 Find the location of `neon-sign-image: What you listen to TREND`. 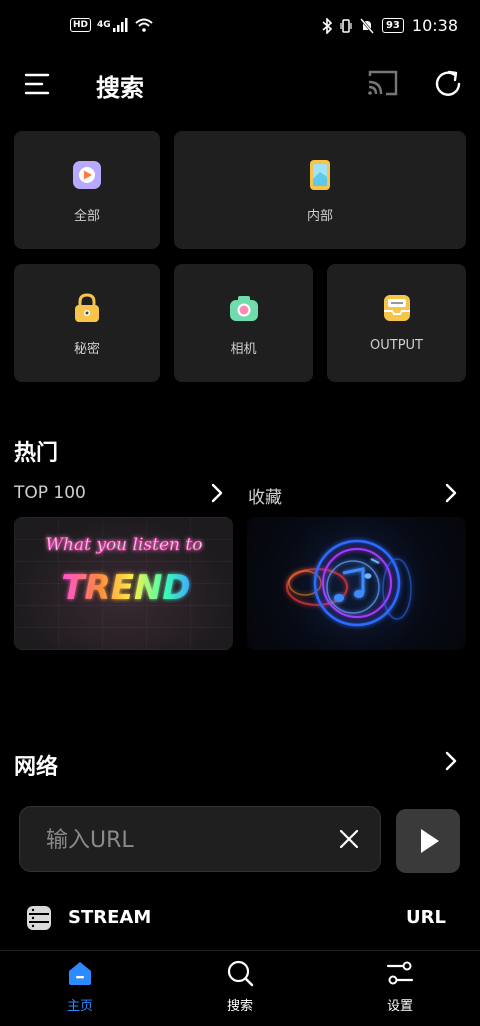

neon-sign-image: What you listen to TREND is located at coordinates (124, 571).